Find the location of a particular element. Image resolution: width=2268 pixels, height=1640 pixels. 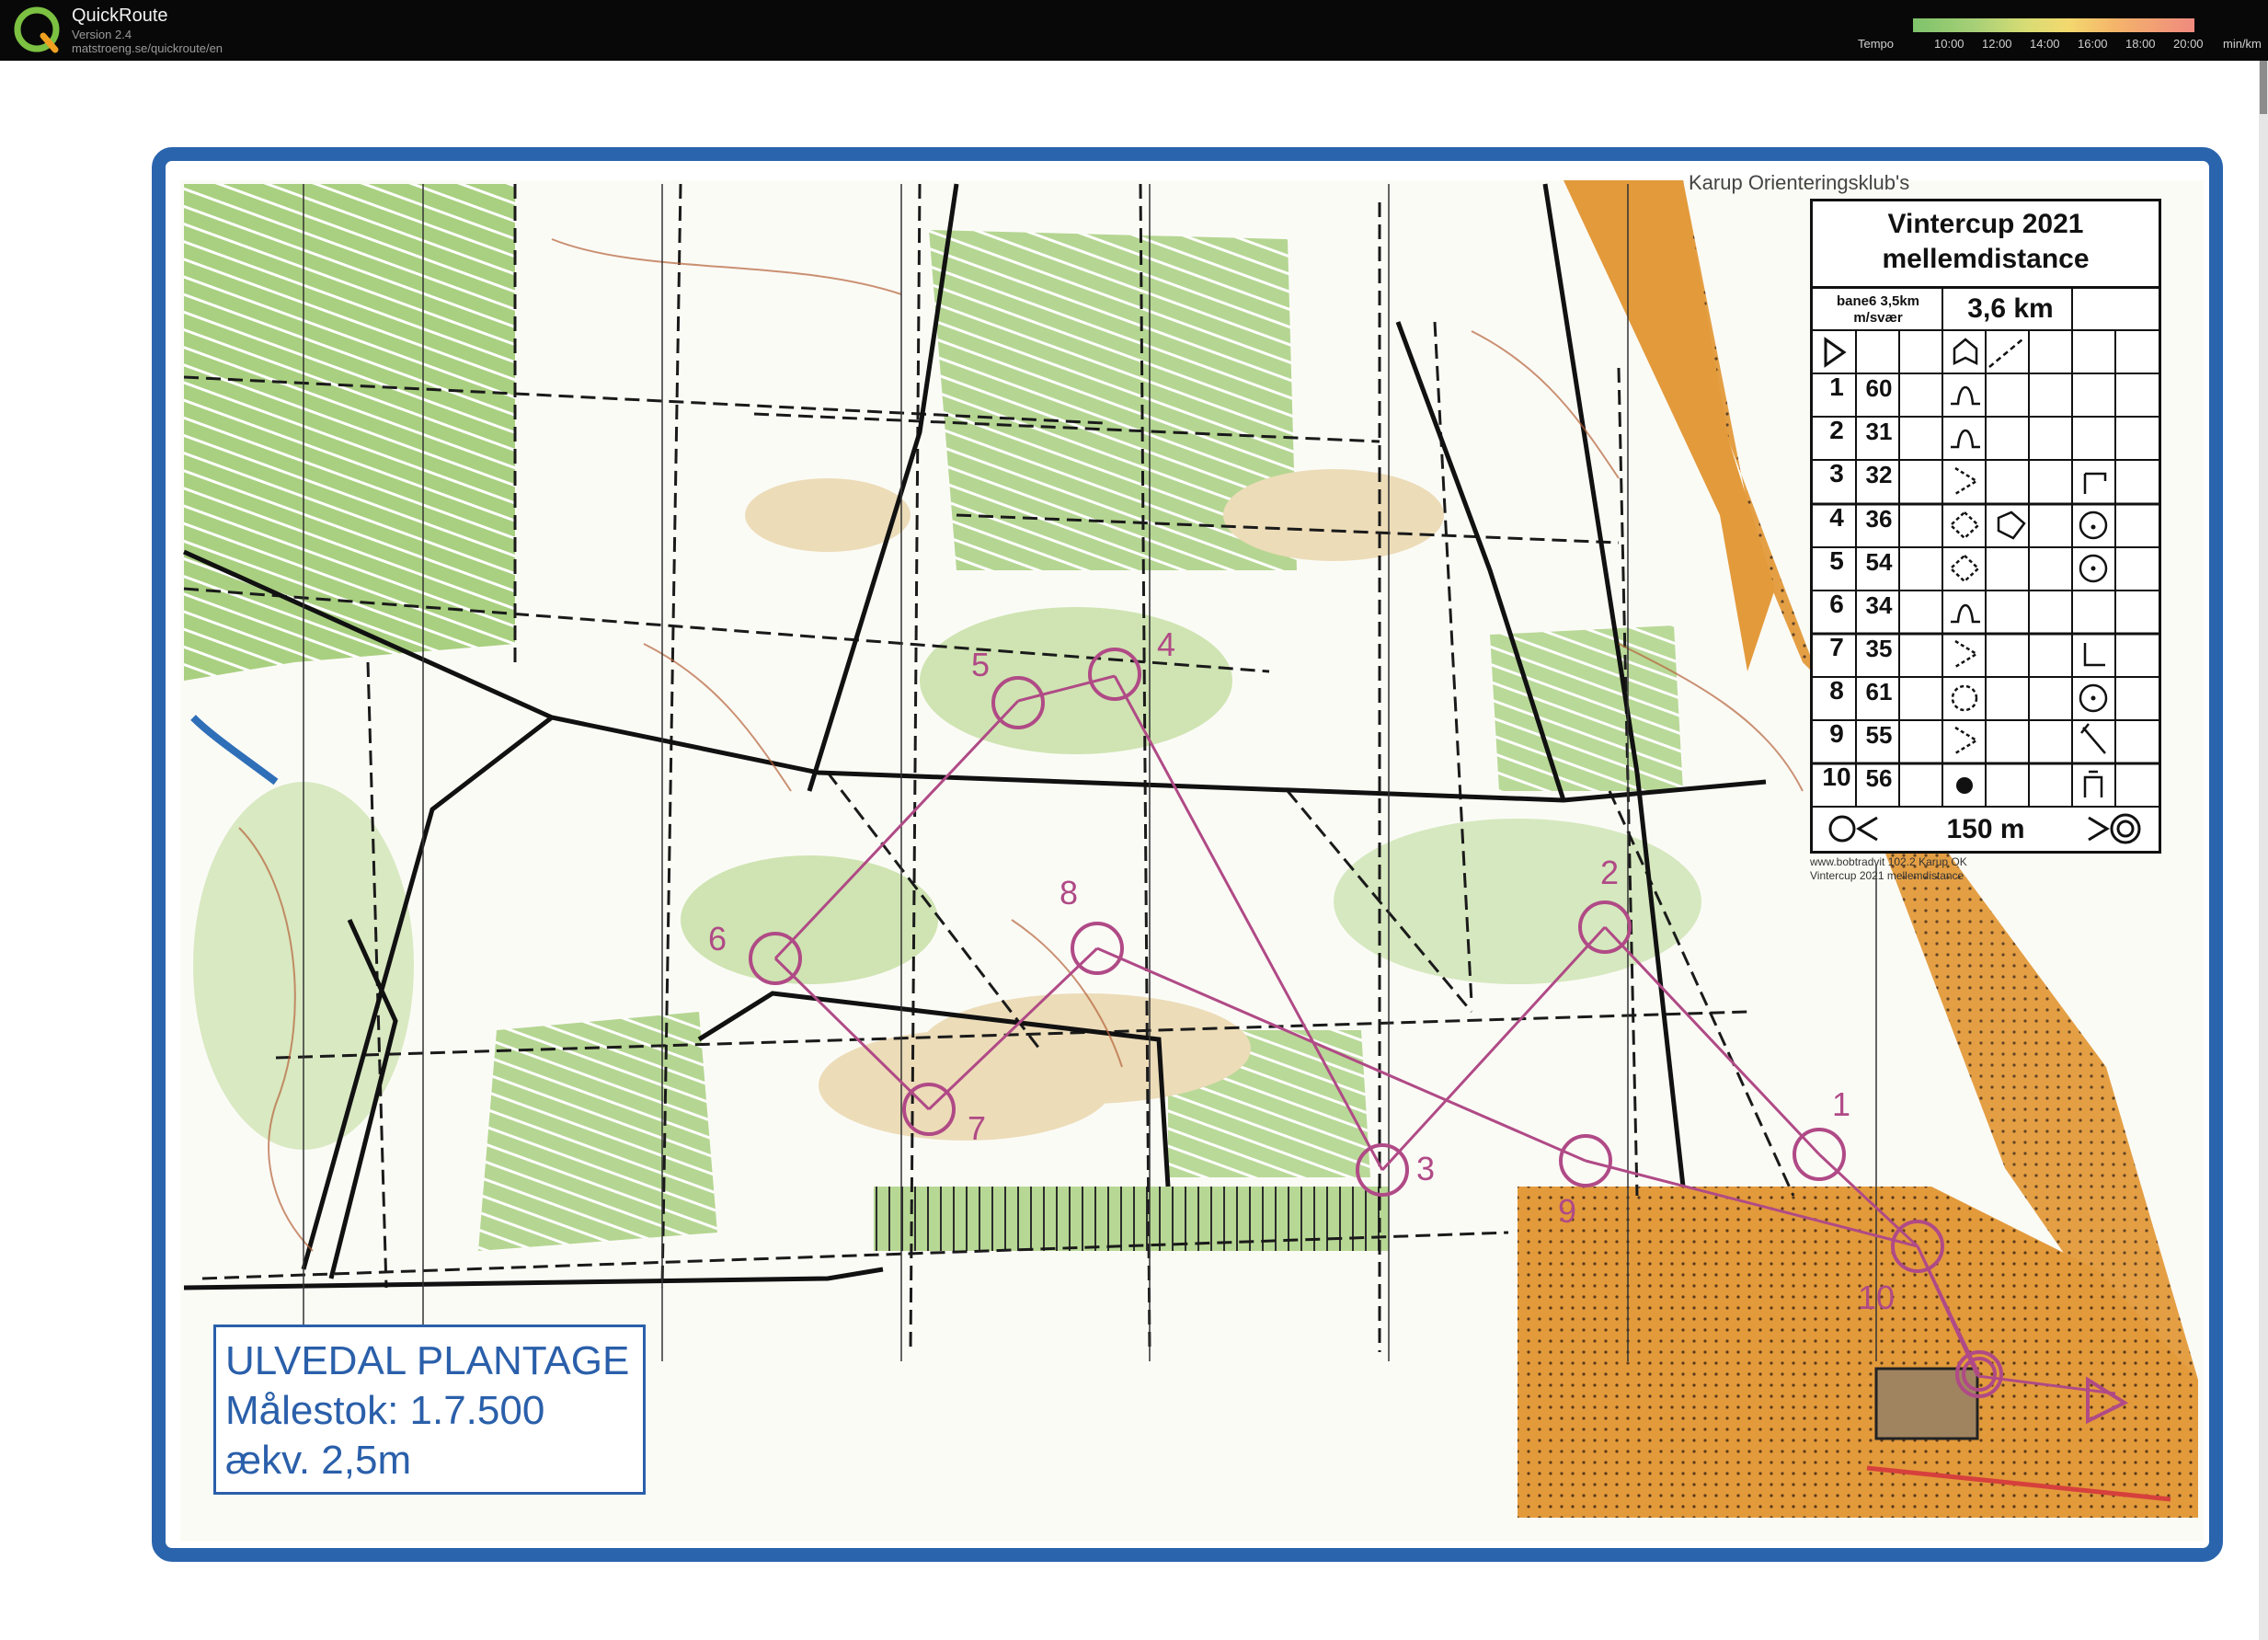

map-name: ULVEDAL PLANTAGE is located at coordinates (427, 1360).